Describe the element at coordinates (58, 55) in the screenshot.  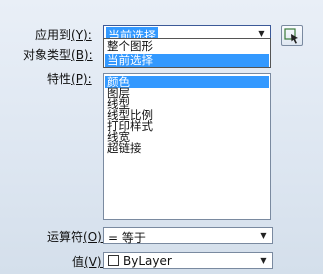
I see `object-type-label: 对象类型(B):` at that location.